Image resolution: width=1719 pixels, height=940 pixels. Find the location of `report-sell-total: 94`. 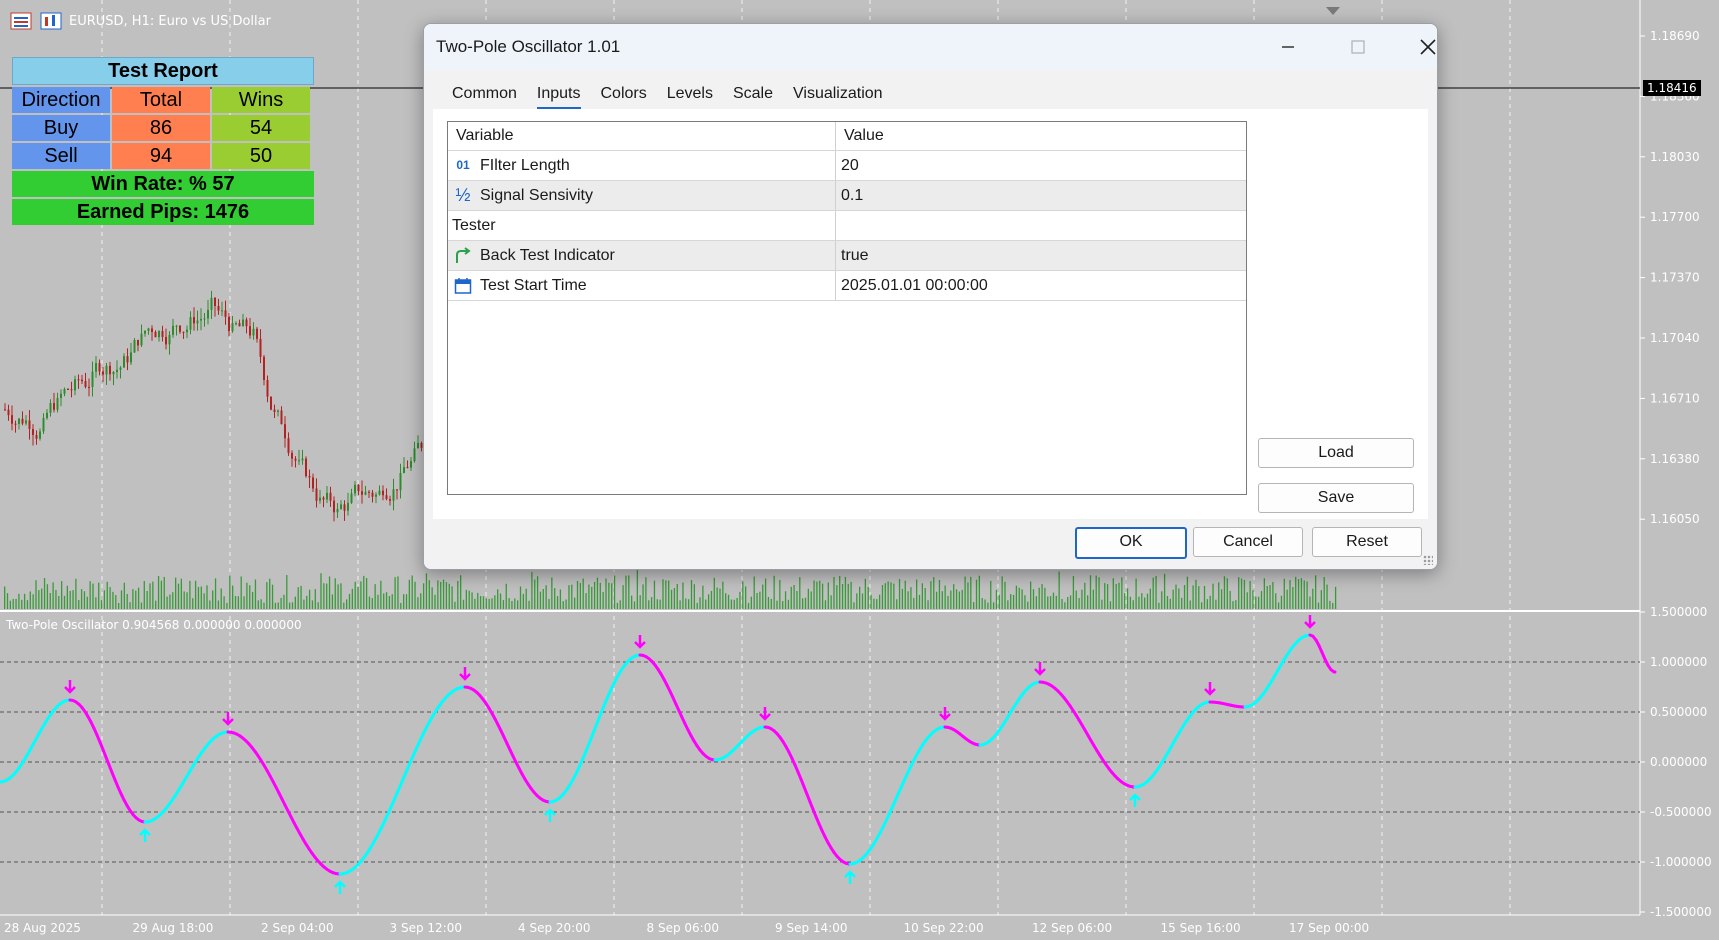

report-sell-total: 94 is located at coordinates (161, 156).